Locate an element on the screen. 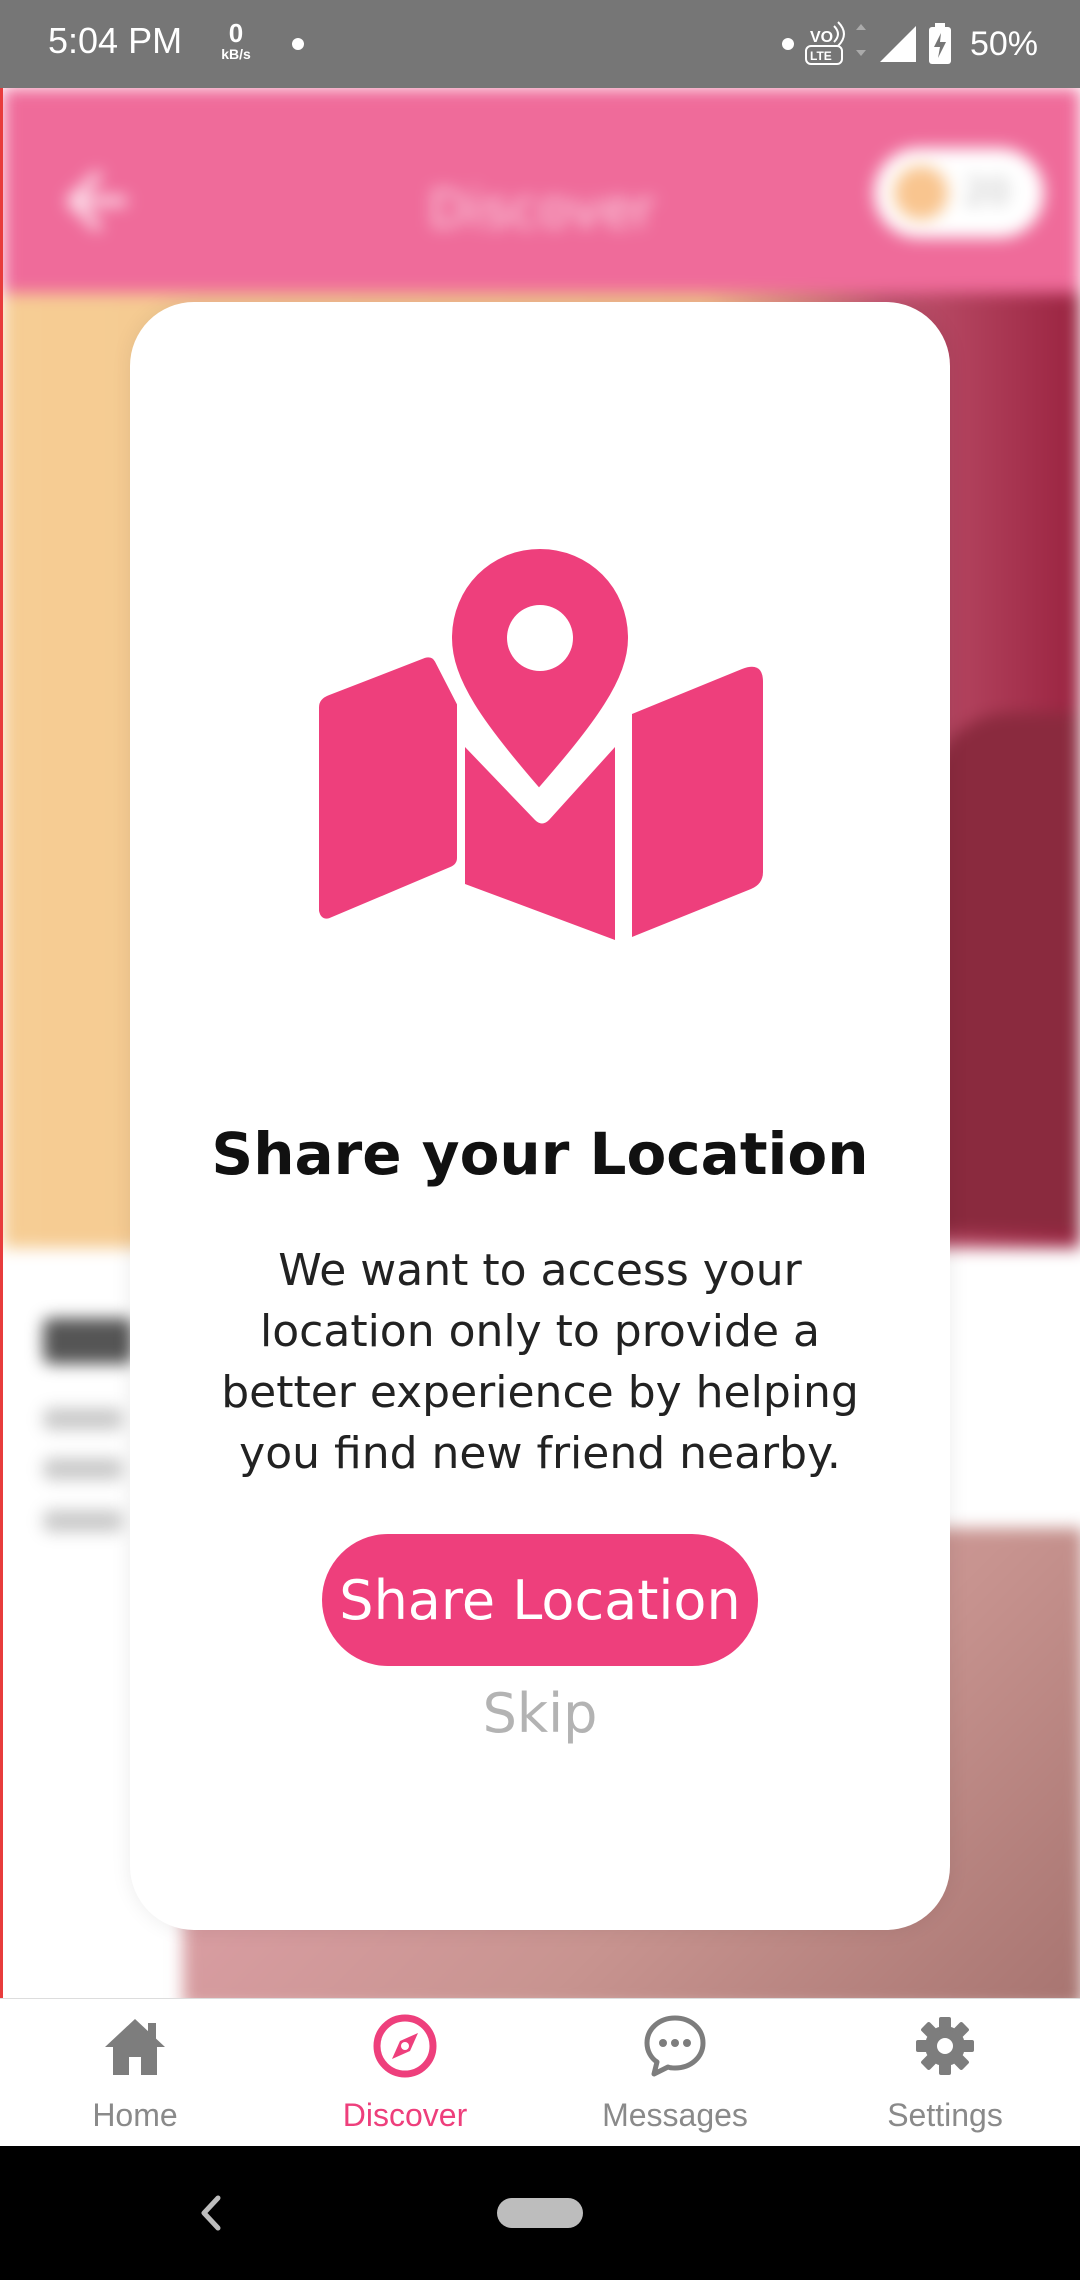 The width and height of the screenshot is (1080, 2280). chat-bubble-icon is located at coordinates (675, 2046).